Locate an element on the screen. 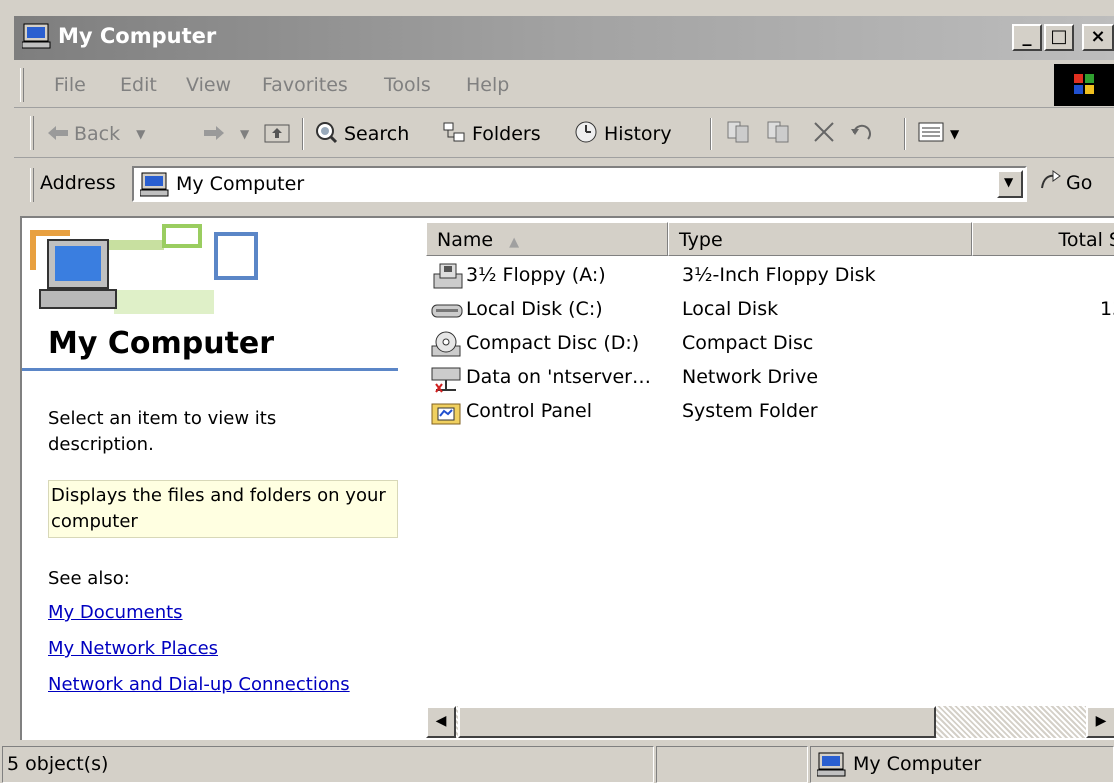 The height and width of the screenshot is (783, 1114). menu-view: View is located at coordinates (208, 85).